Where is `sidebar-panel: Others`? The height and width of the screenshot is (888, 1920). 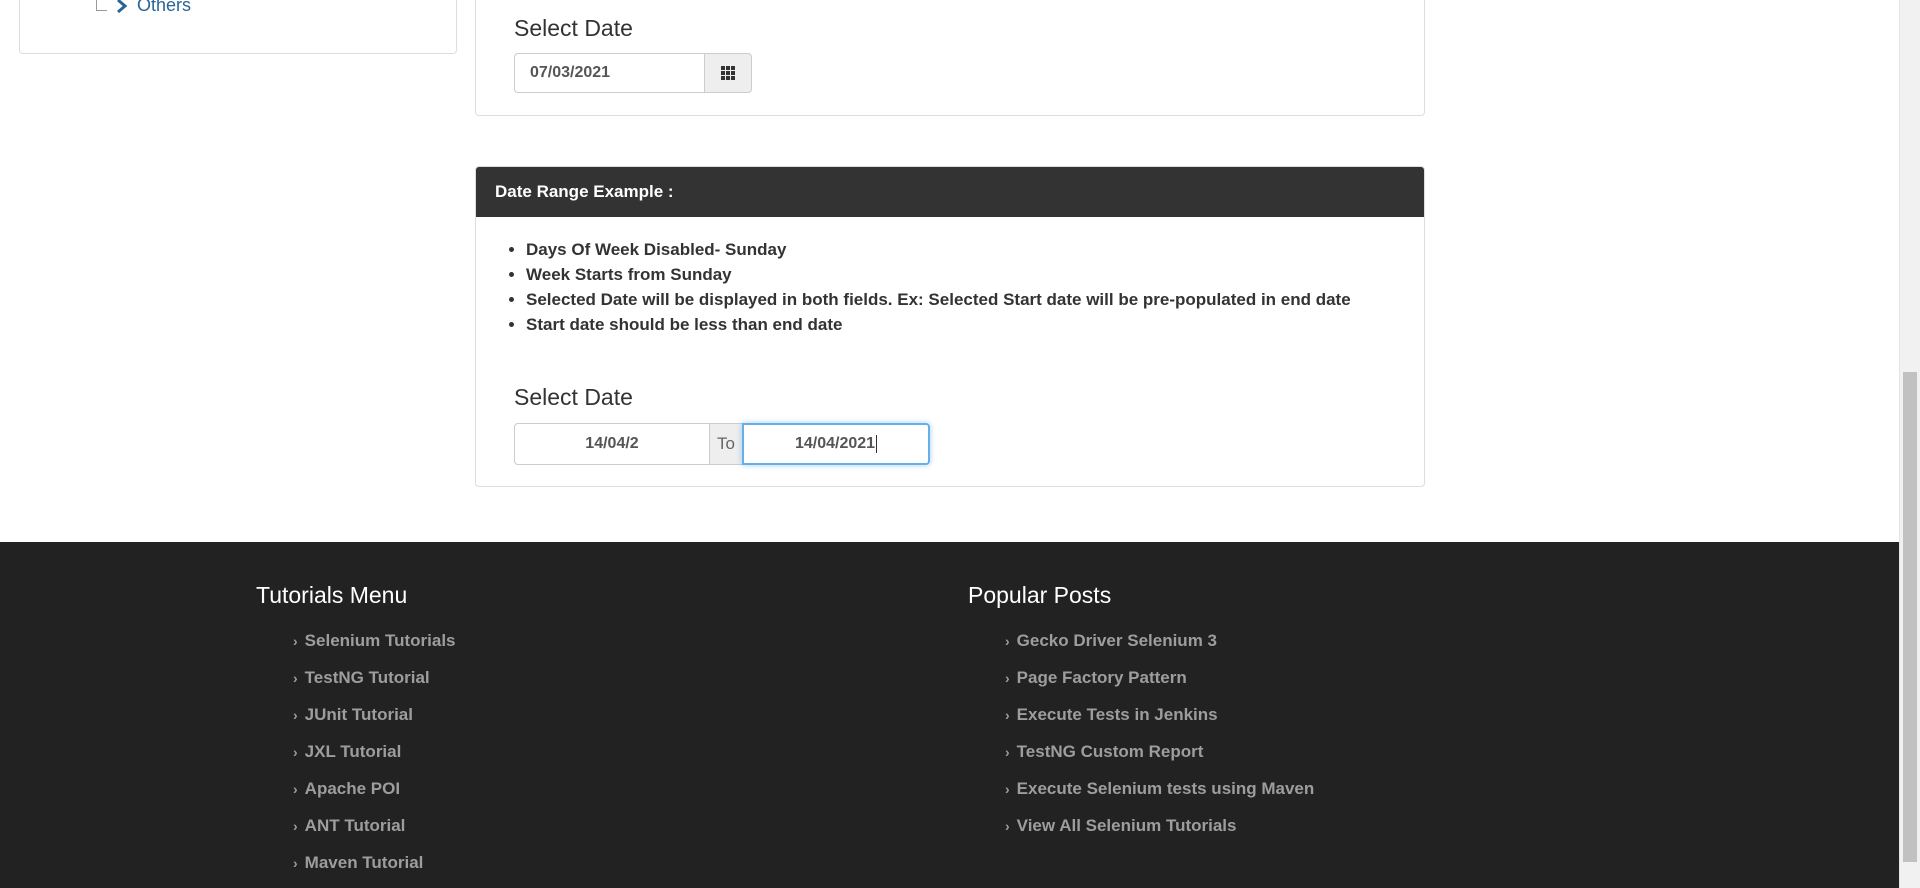
sidebar-panel: Others is located at coordinates (238, 27).